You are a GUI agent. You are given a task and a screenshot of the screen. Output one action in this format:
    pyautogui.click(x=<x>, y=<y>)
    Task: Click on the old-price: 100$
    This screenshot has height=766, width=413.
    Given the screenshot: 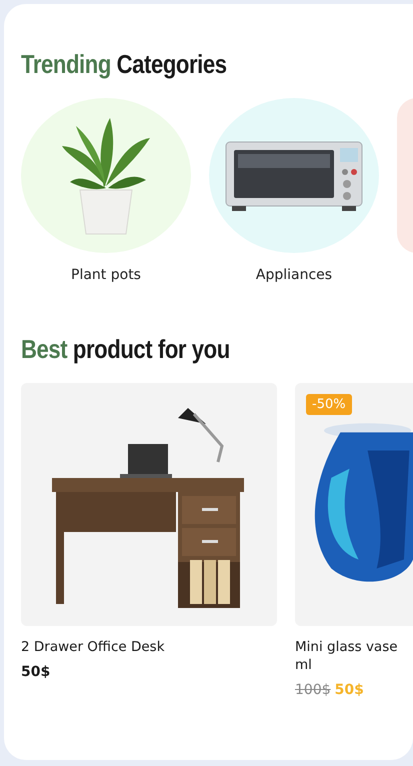 What is the action you would take?
    pyautogui.click(x=313, y=690)
    